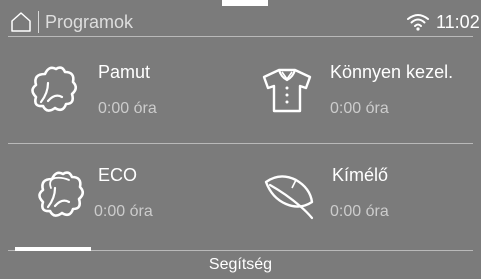 Image resolution: width=481 pixels, height=279 pixels. I want to click on program-name: Könnyen kezel., so click(392, 72).